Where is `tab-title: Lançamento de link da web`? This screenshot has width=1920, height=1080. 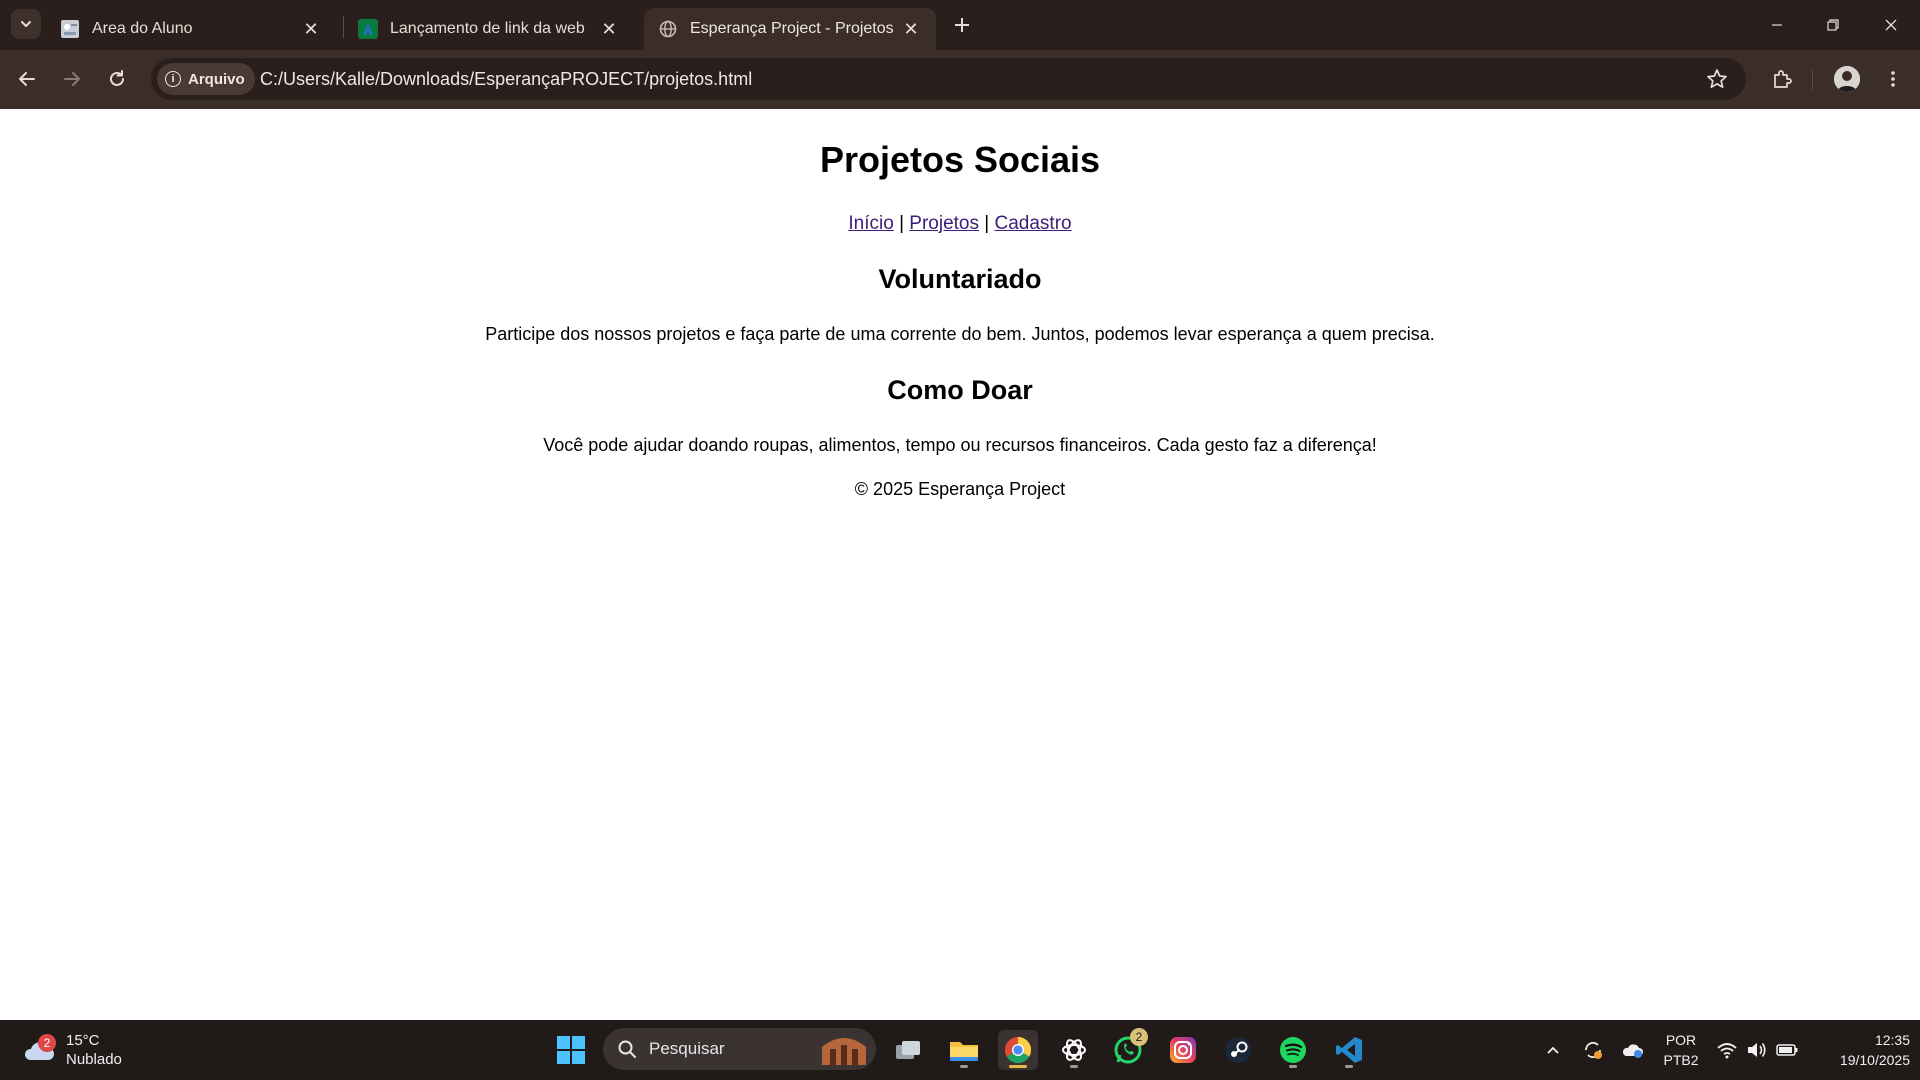
tab-title: Lançamento de link da web is located at coordinates (487, 28).